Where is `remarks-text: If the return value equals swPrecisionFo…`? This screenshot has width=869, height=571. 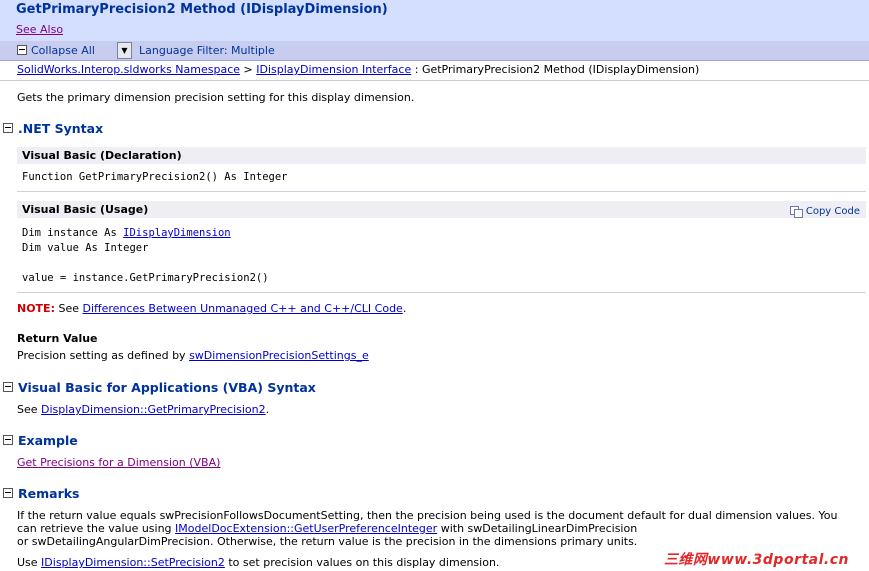
remarks-text: If the return value equals swPrecisionFo… is located at coordinates (443, 528).